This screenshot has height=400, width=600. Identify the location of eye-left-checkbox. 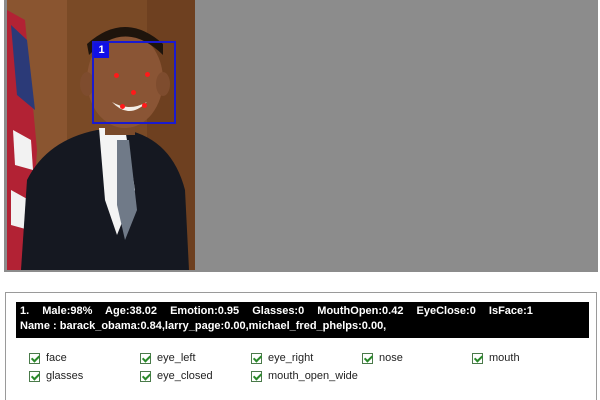
(145, 358).